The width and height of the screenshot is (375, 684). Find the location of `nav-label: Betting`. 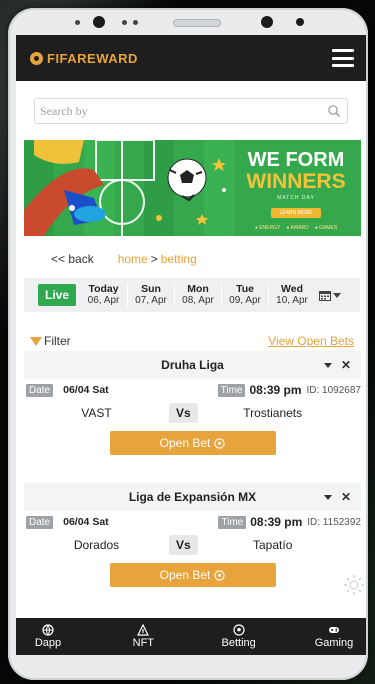

nav-label: Betting is located at coordinates (238, 643).